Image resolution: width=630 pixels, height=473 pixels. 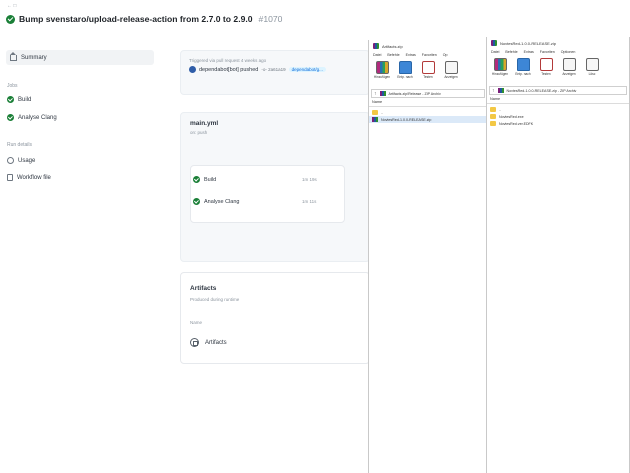 What do you see at coordinates (13, 56) in the screenshot?
I see `home-icon` at bounding box center [13, 56].